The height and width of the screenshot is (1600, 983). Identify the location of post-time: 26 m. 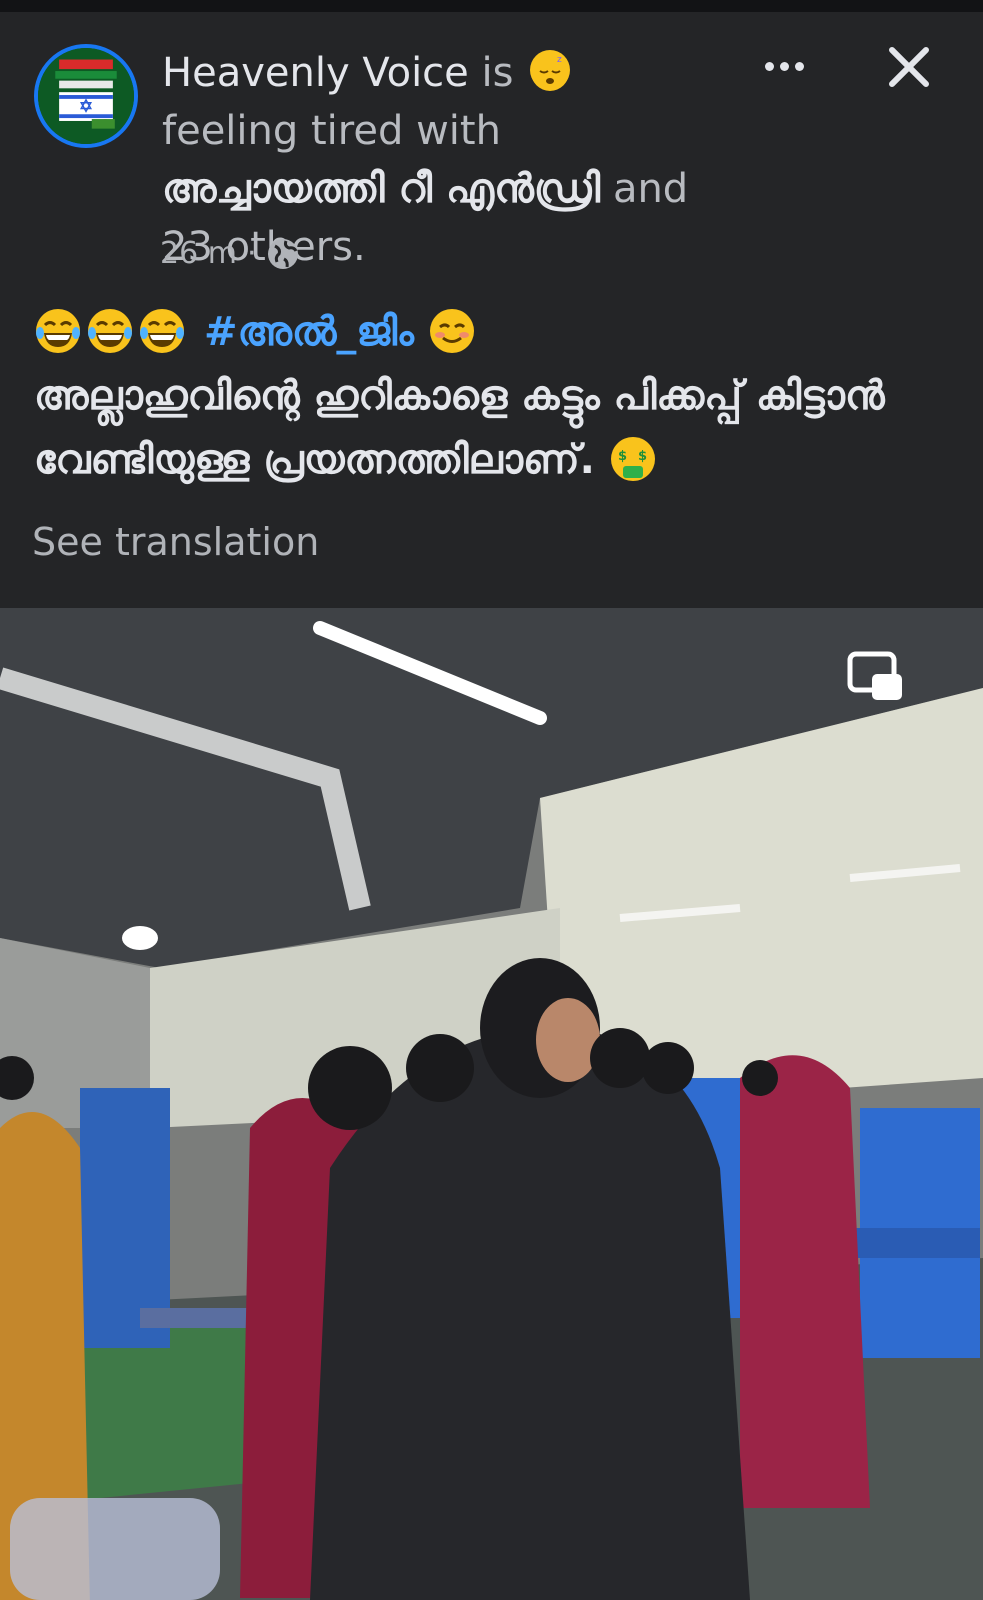
(198, 253).